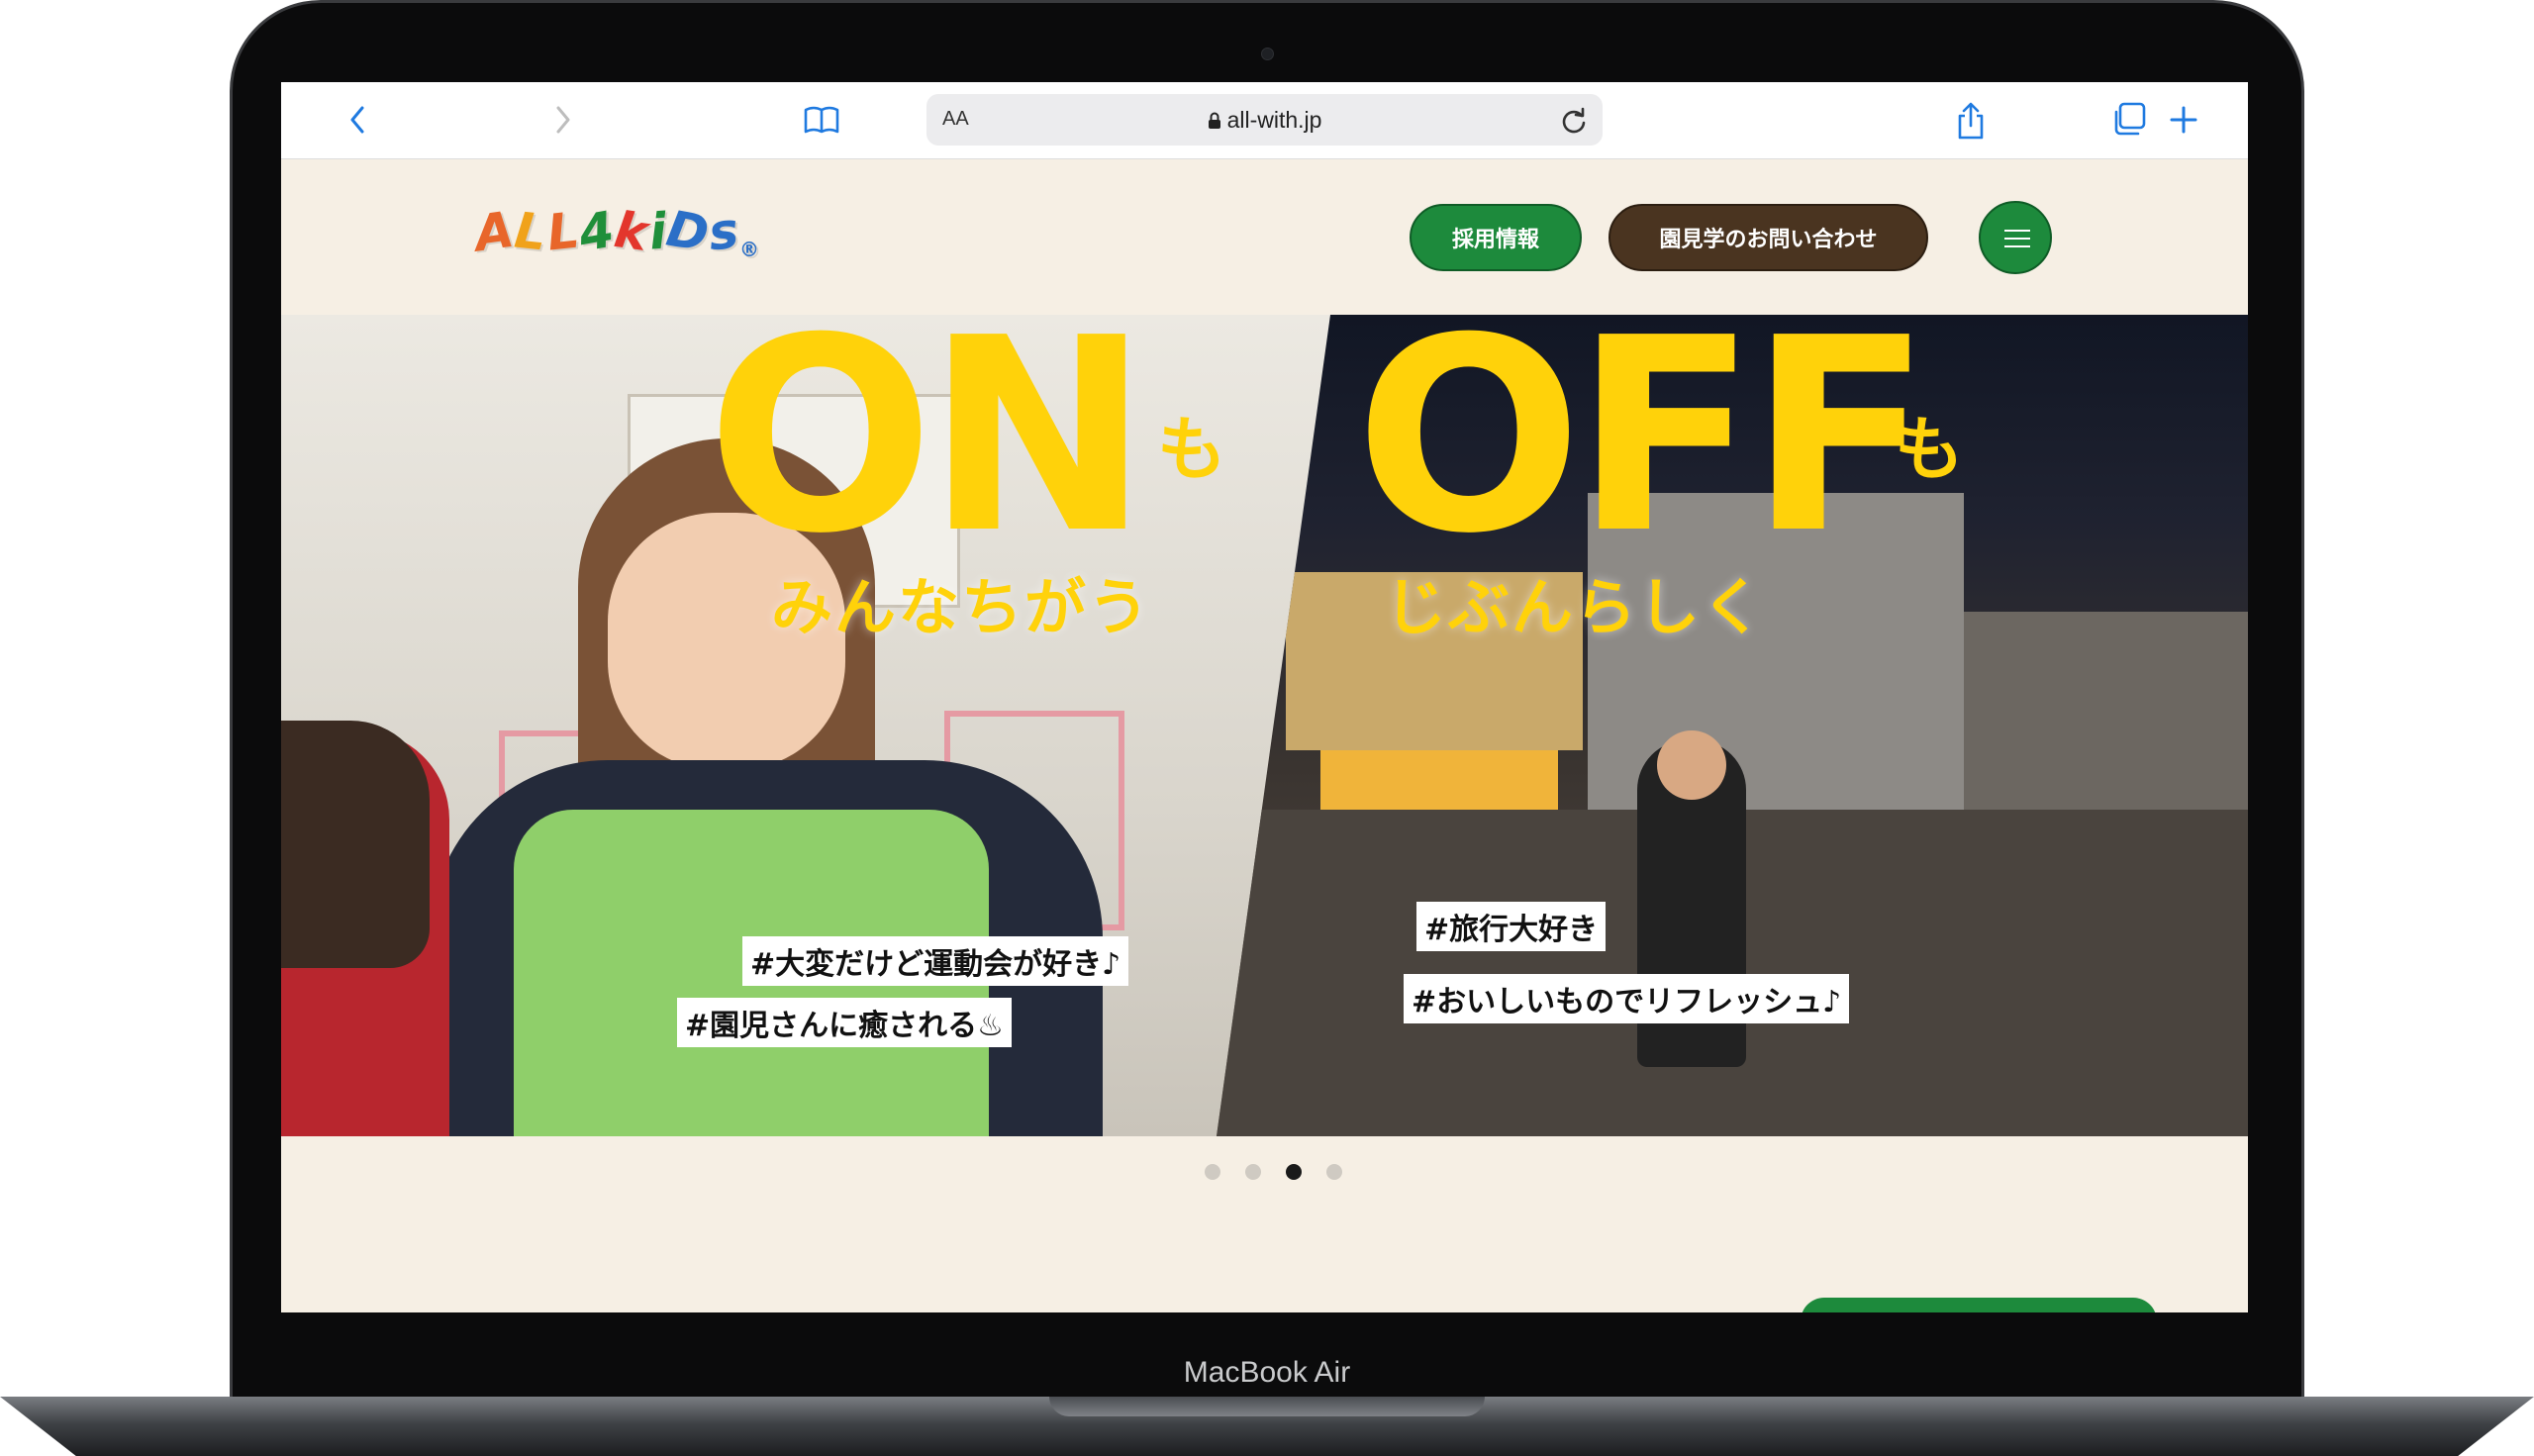 This screenshot has height=1456, width=2534. I want to click on logo-letter: k, so click(632, 231).